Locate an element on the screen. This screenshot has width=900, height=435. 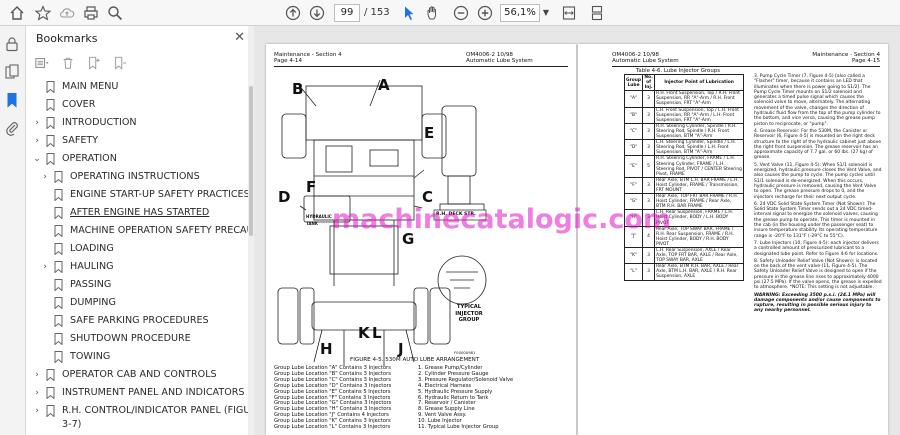
home-icon is located at coordinates (17, 13).